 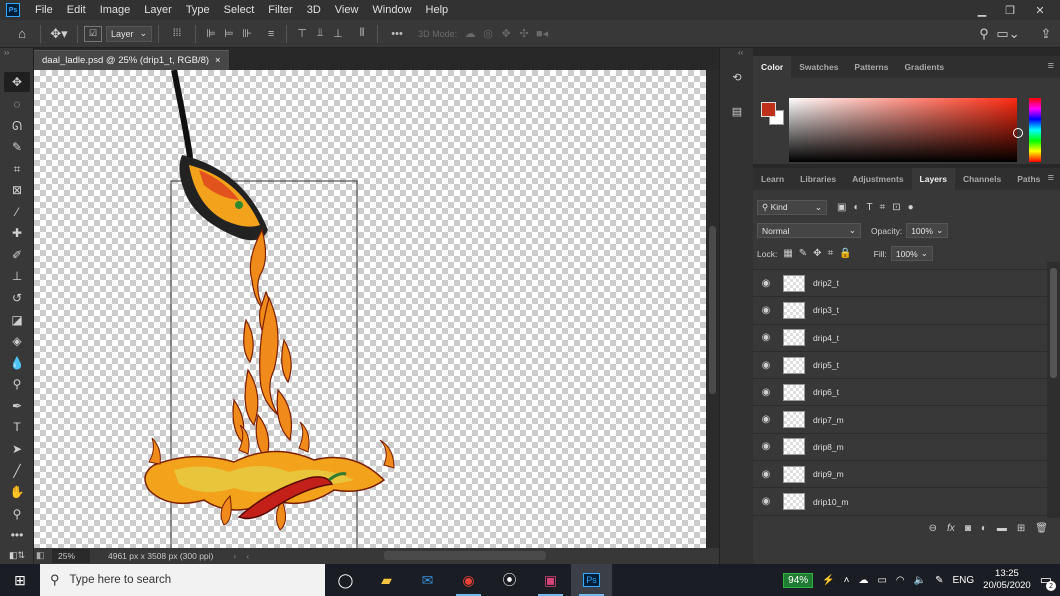 What do you see at coordinates (271, 34) in the screenshot?
I see `distribute-h-icon: ≡` at bounding box center [271, 34].